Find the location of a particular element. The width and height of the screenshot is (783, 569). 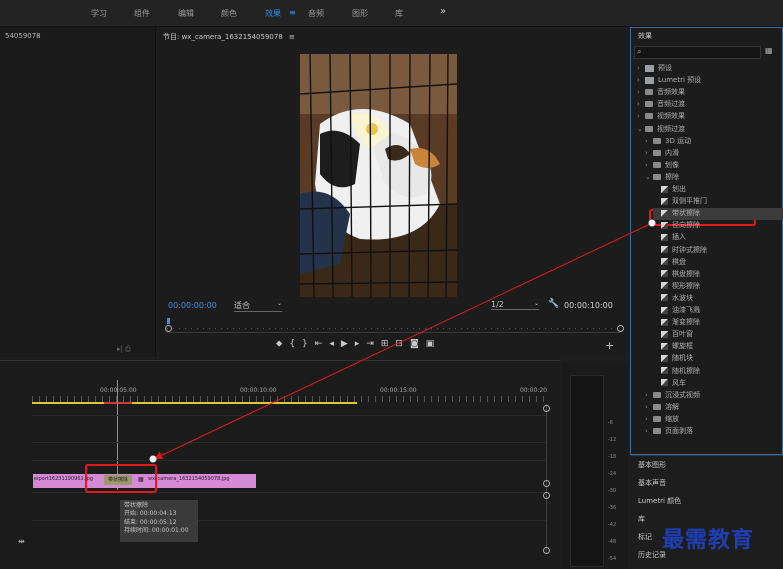

effect-item: 划出 is located at coordinates (669, 190).